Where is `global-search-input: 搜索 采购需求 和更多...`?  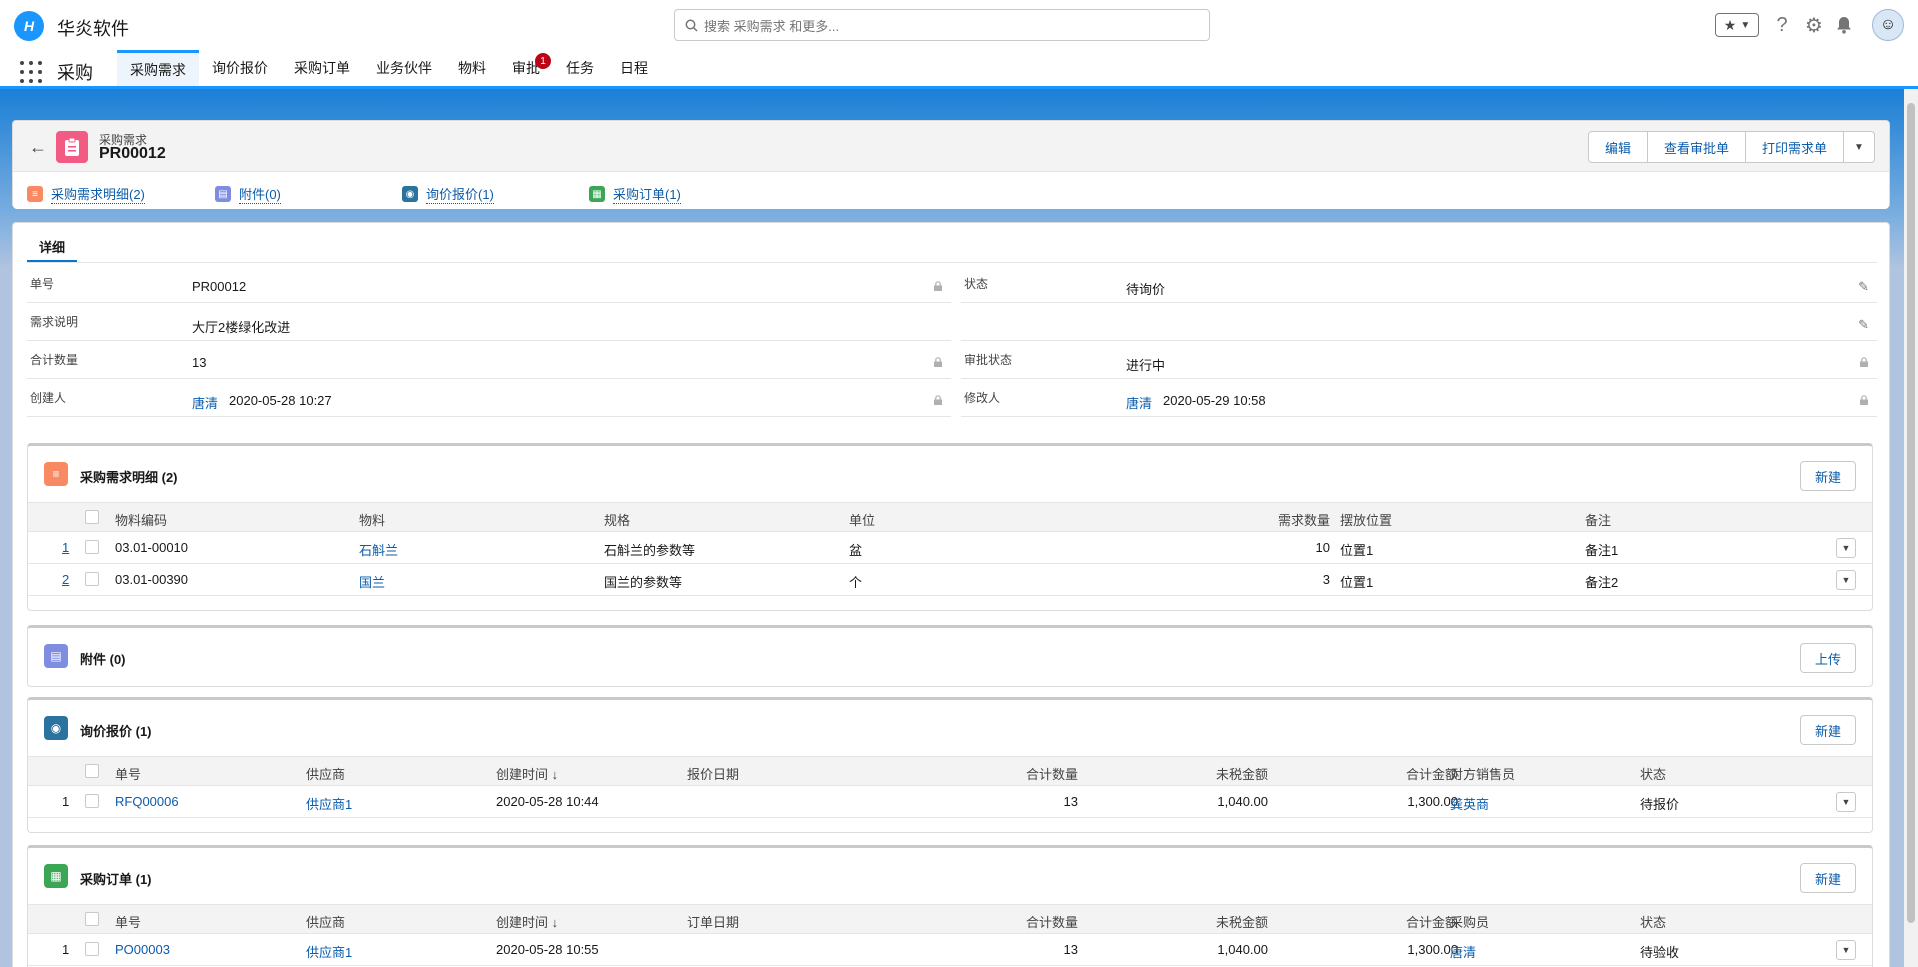
global-search-input: 搜索 采购需求 和更多... is located at coordinates (942, 25).